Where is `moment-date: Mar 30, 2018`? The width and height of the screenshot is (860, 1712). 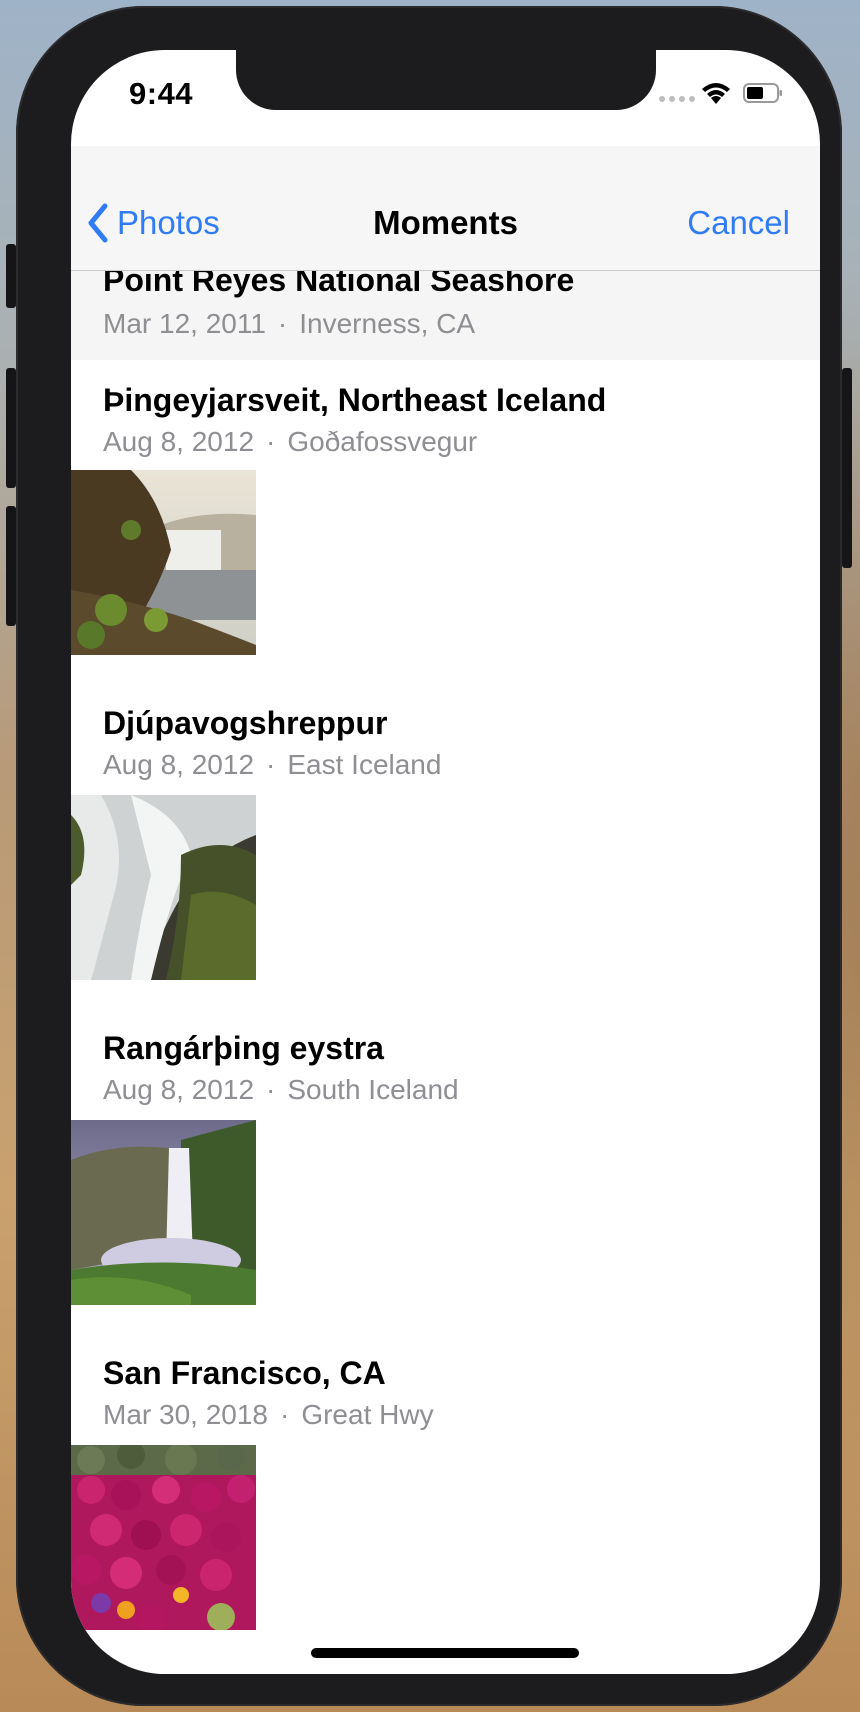 moment-date: Mar 30, 2018 is located at coordinates (185, 1414).